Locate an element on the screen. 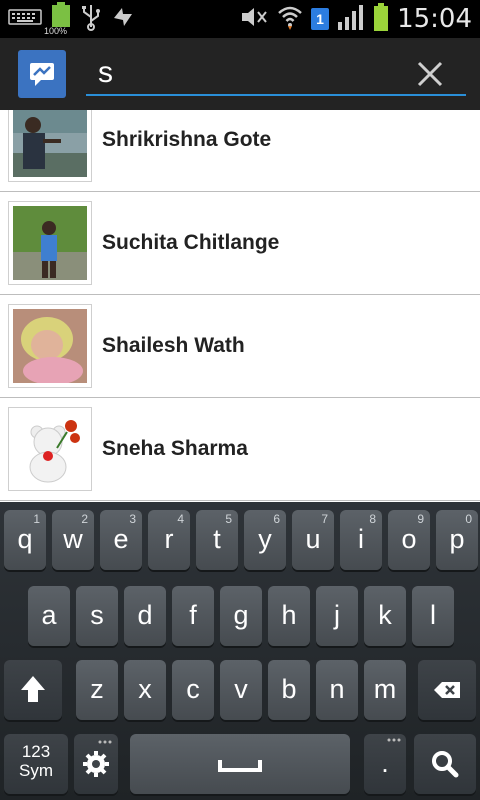 This screenshot has width=480, height=800. key-label: k is located at coordinates (385, 615).